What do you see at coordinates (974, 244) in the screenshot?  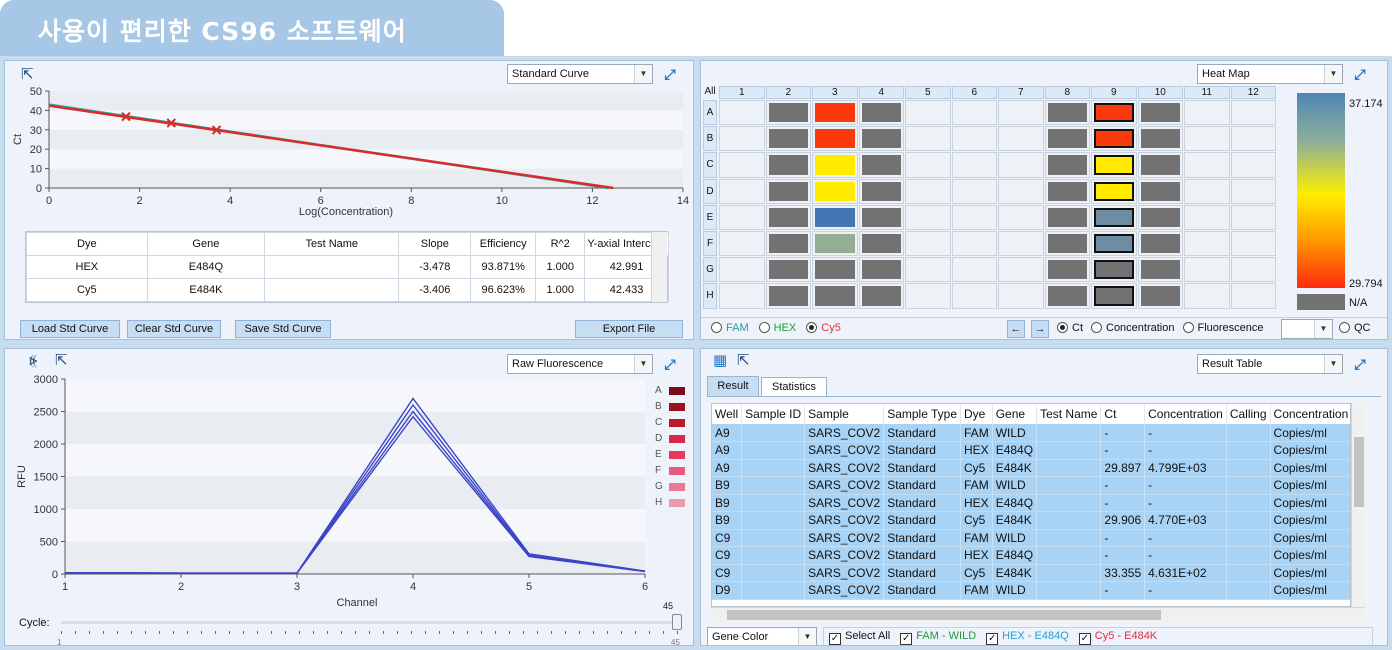 I see `well-F6` at bounding box center [974, 244].